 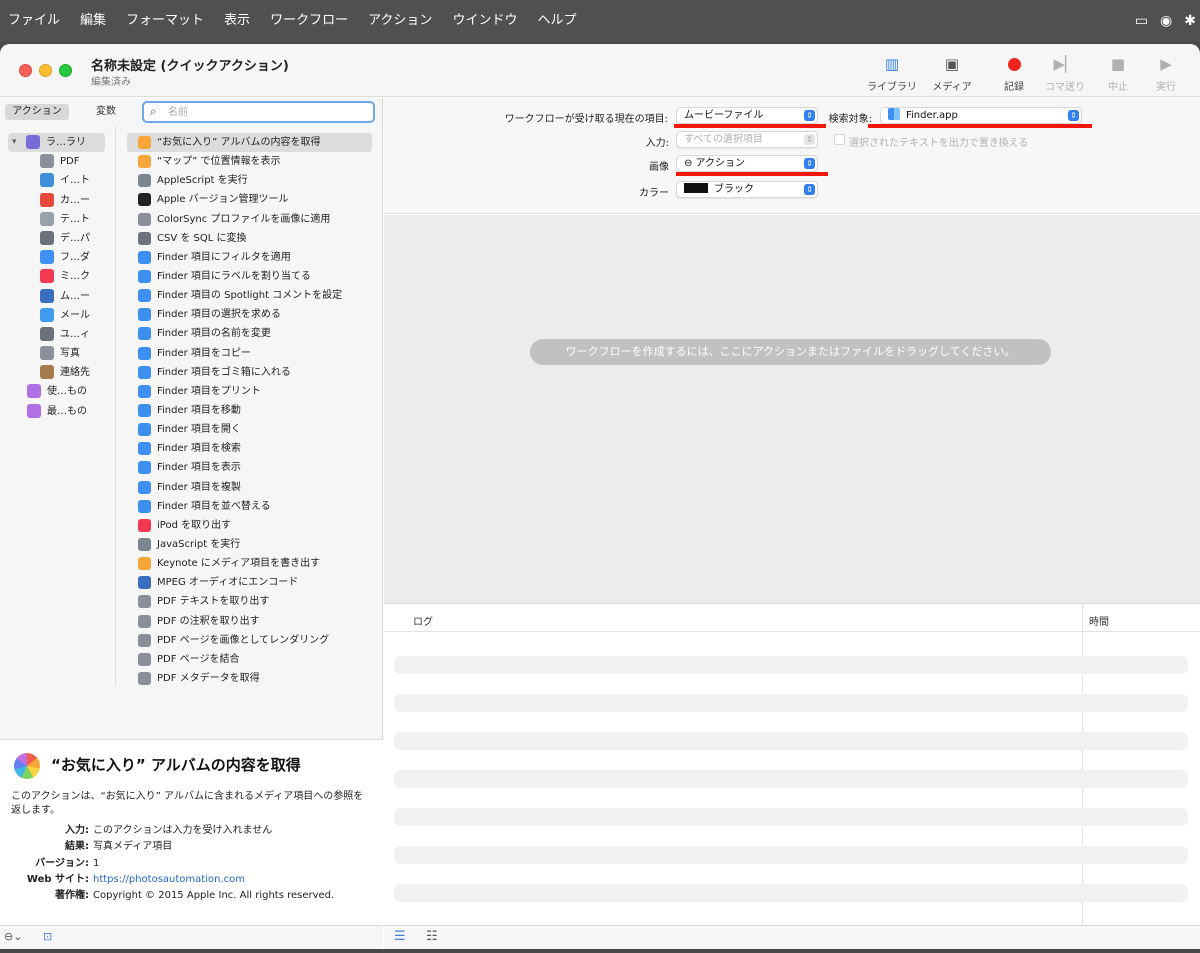 I want to click on library-item: PDF, so click(x=57, y=161).